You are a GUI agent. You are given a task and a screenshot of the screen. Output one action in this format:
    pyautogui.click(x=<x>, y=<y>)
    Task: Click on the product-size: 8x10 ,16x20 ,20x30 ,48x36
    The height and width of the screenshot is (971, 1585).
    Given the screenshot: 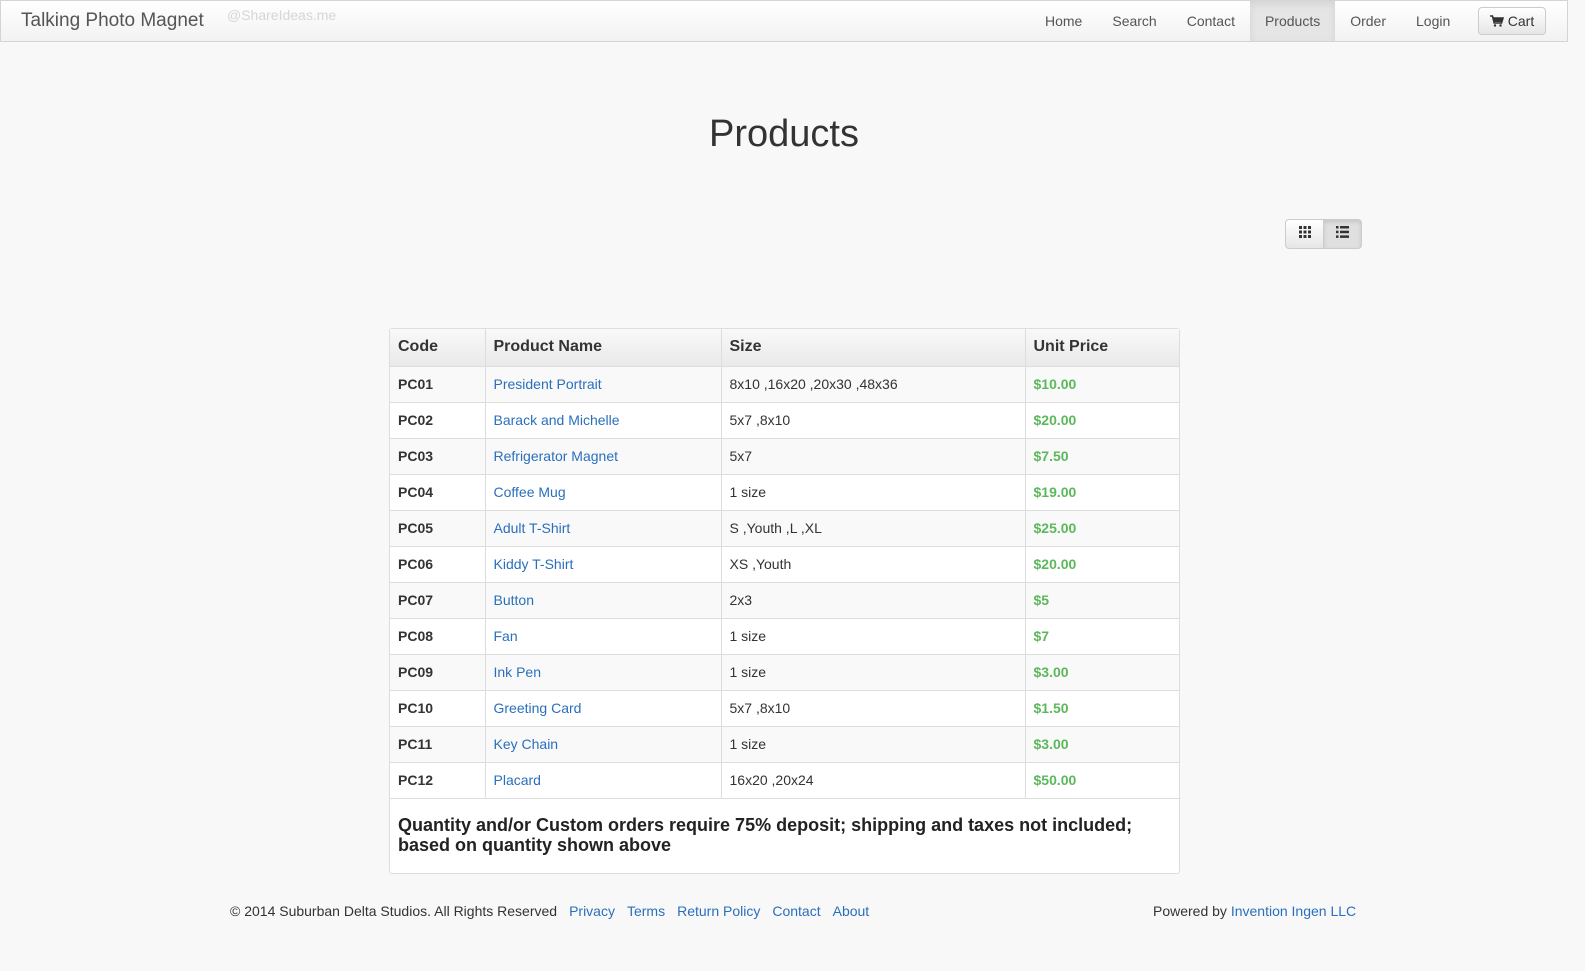 What is the action you would take?
    pyautogui.click(x=873, y=383)
    